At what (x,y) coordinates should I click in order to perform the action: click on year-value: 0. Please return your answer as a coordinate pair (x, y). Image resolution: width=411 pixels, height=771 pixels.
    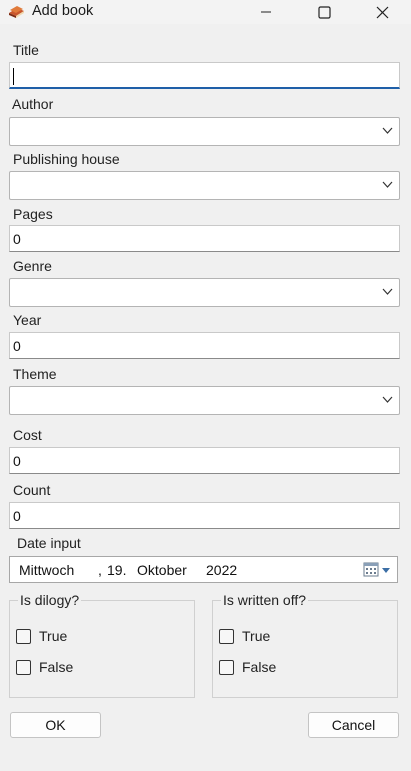
    Looking at the image, I should click on (17, 346).